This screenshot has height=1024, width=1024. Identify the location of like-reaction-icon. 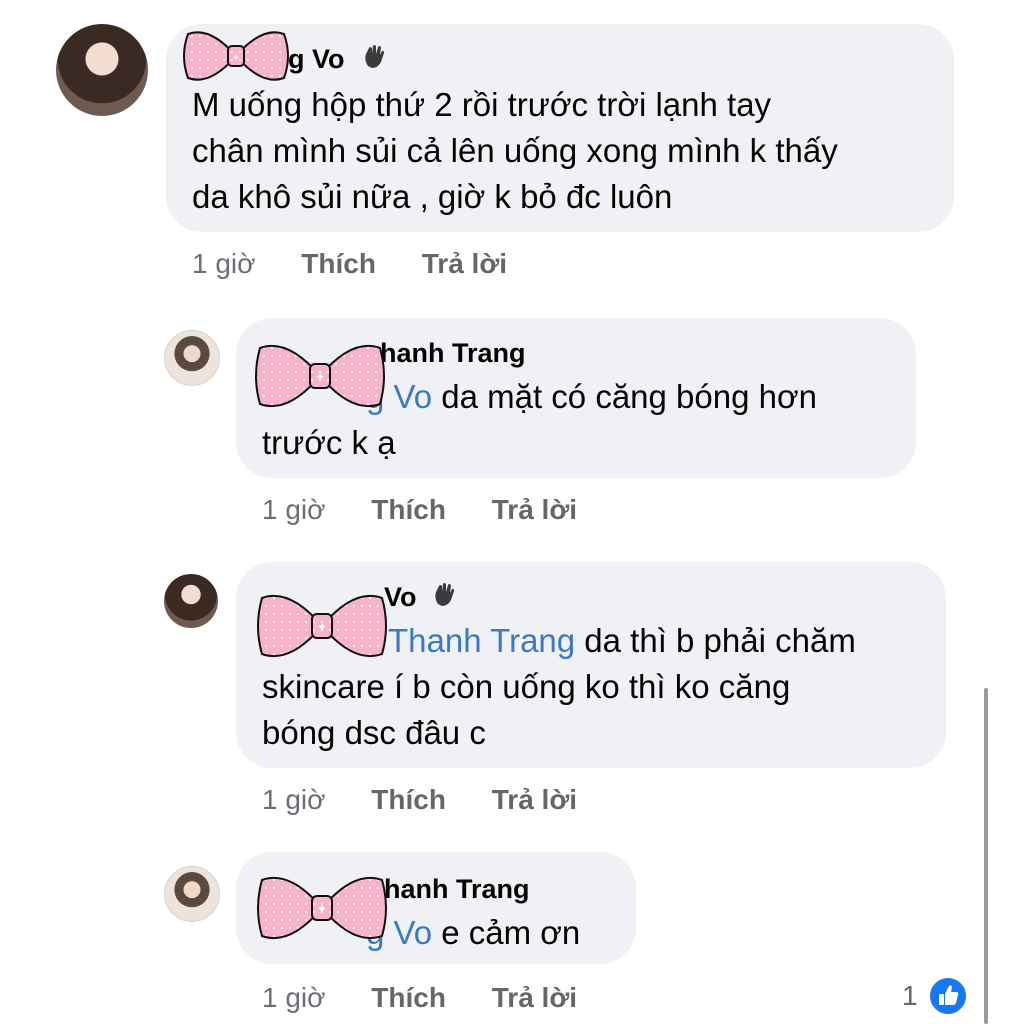
(948, 996).